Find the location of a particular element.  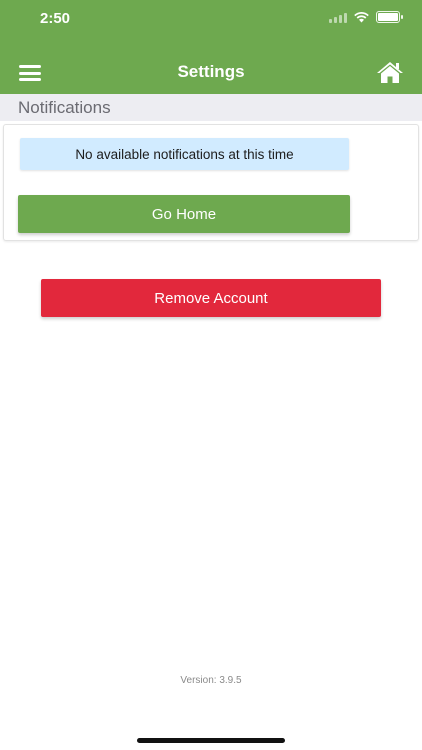

signal-icon is located at coordinates (338, 17).